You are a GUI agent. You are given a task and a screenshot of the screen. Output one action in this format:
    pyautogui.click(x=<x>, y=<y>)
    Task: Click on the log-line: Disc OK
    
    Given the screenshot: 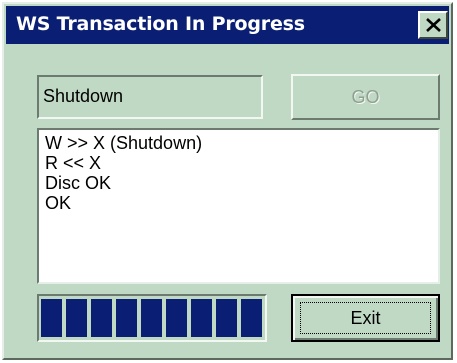 What is the action you would take?
    pyautogui.click(x=78, y=183)
    